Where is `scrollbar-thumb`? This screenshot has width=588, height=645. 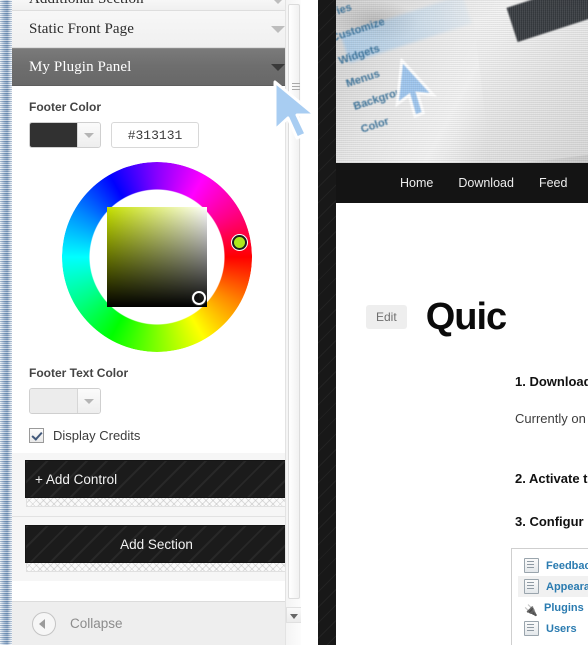
scrollbar-thumb is located at coordinates (294, 301).